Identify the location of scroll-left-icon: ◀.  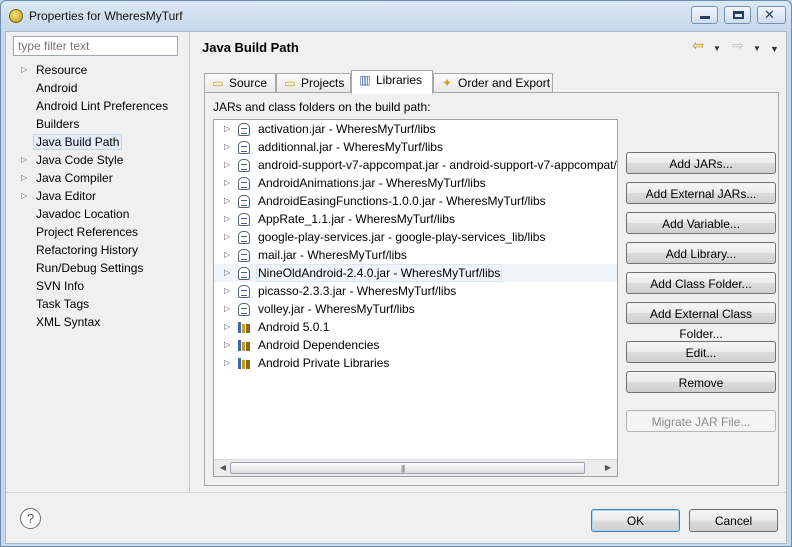
(223, 468).